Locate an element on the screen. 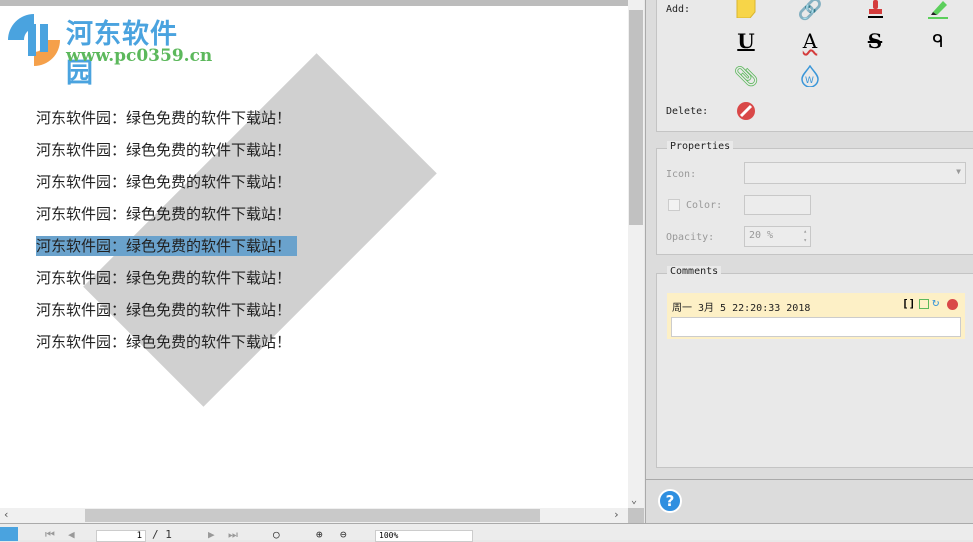  zoom-icon: ○ is located at coordinates (276, 534).